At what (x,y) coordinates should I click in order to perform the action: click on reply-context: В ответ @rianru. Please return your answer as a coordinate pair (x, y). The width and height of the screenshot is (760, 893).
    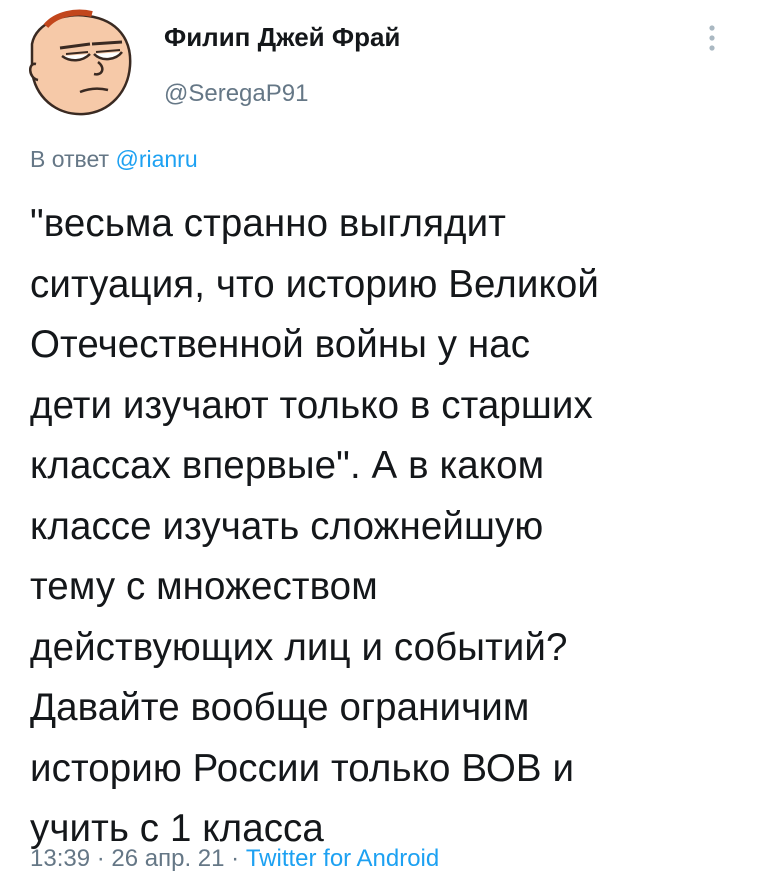
    Looking at the image, I should click on (114, 159).